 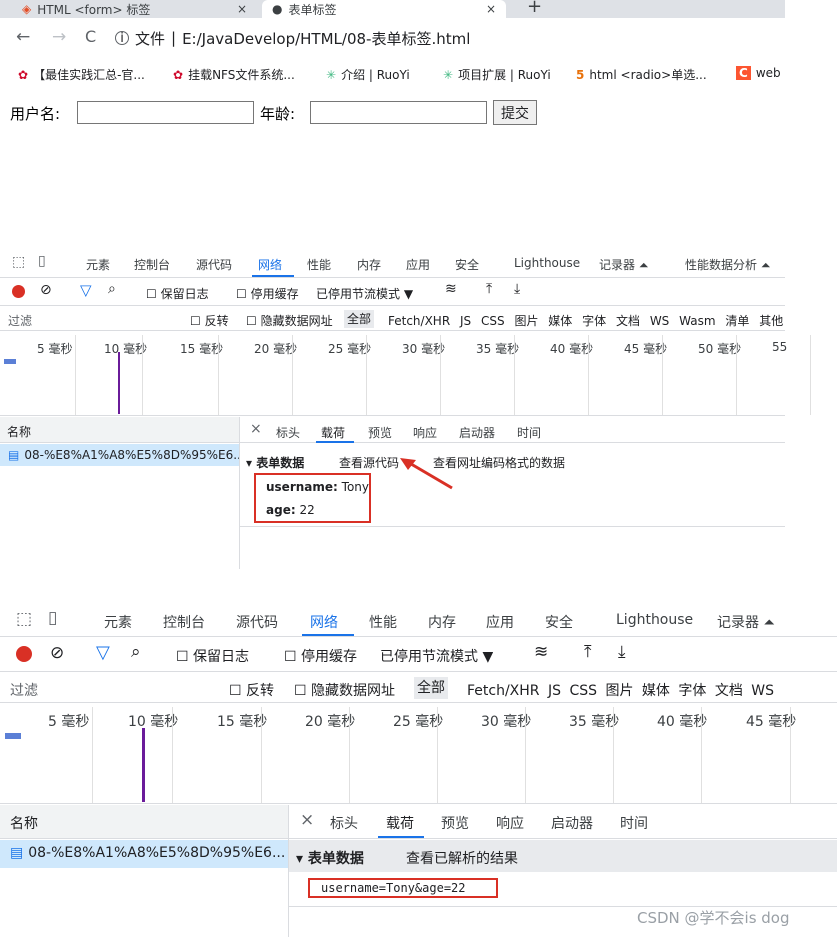 I want to click on new-tab-button: +, so click(x=534, y=8).